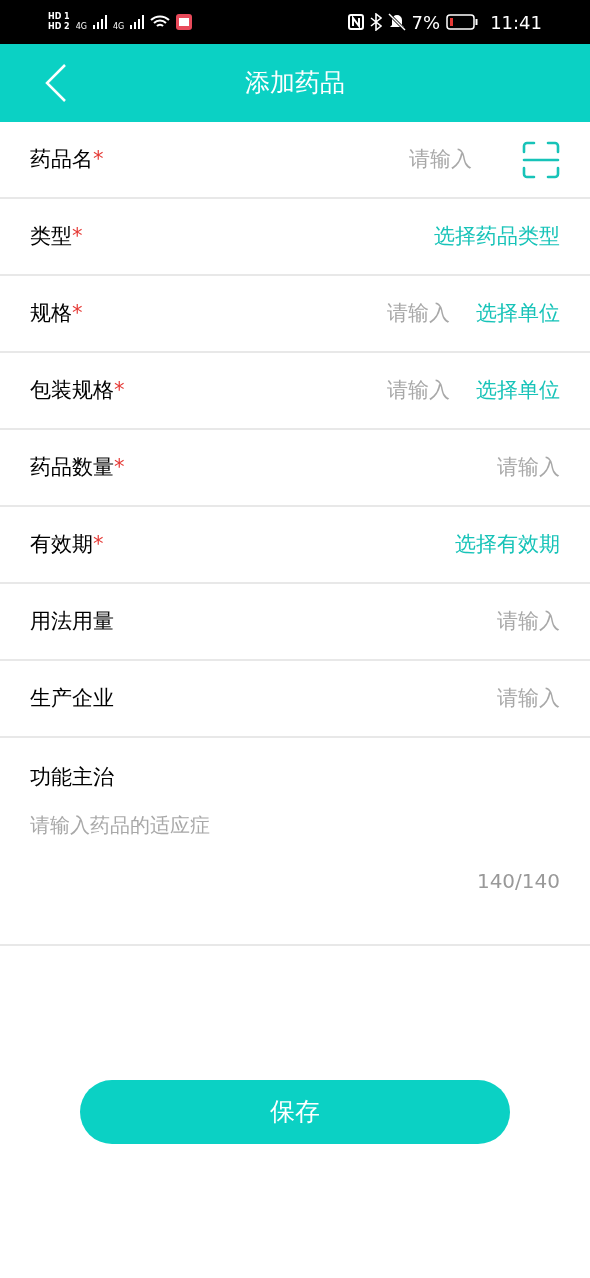  Describe the element at coordinates (396, 22) in the screenshot. I see `muted-bell-icon` at that location.